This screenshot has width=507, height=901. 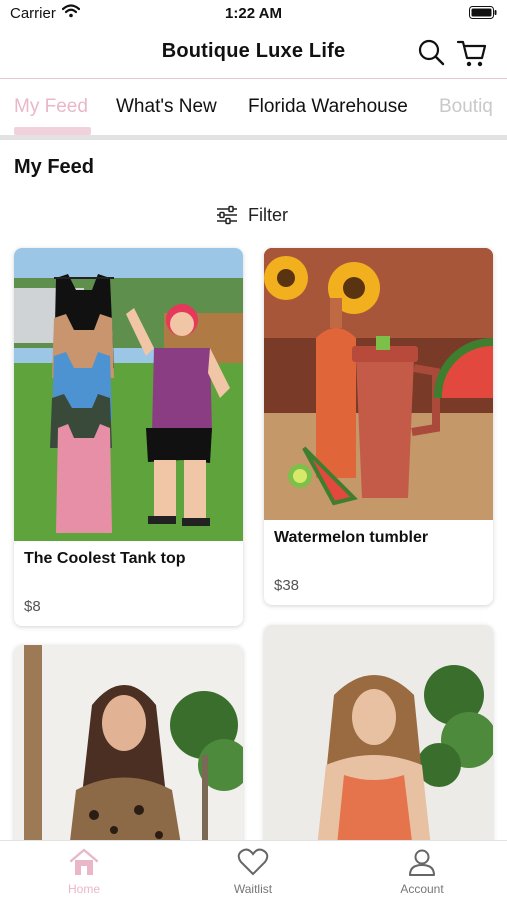 I want to click on bottom-nav: Home Waitlist Account, so click(x=253, y=870).